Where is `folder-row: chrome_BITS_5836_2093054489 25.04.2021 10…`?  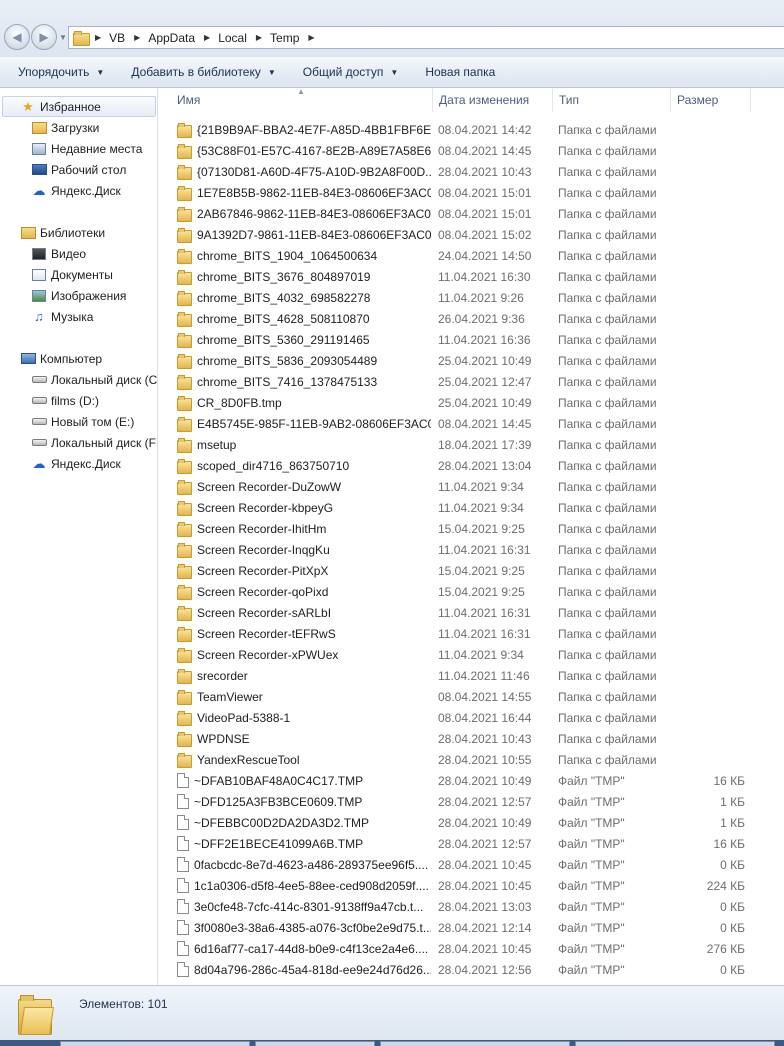
folder-row: chrome_BITS_5836_2093054489 25.04.2021 10… is located at coordinates (471, 360).